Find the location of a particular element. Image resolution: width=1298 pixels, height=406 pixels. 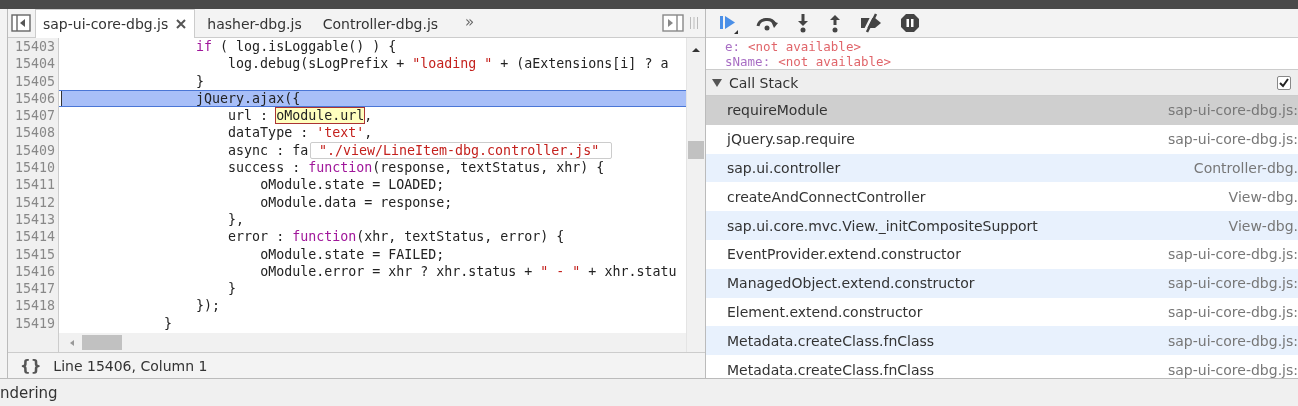

value-tooltip: "./view/LineItem-dbg.controller.js" is located at coordinates (461, 150).